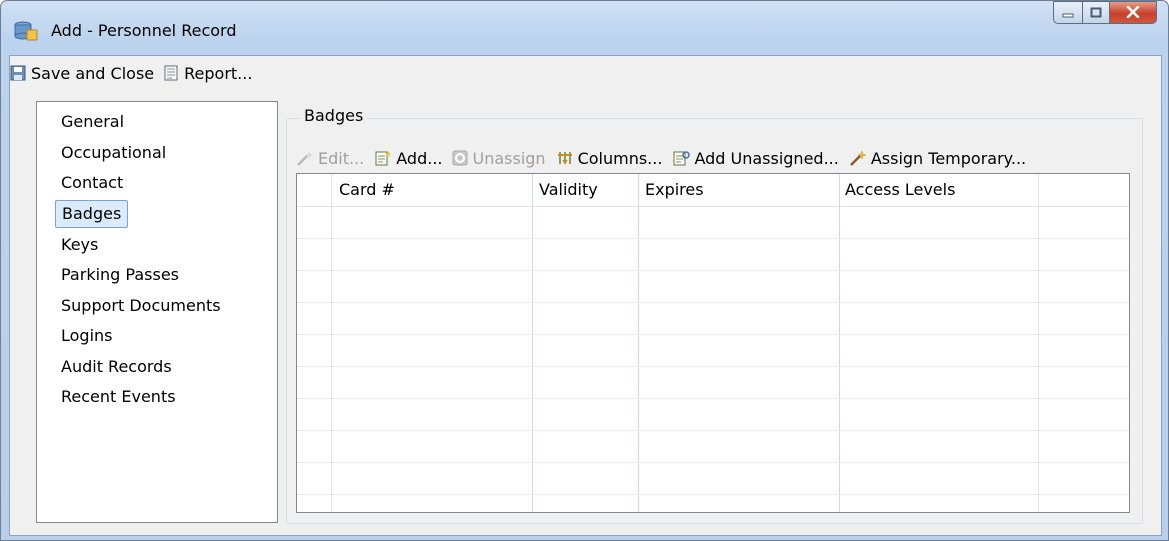 The width and height of the screenshot is (1169, 541). I want to click on nav-item-general: General, so click(92, 122).